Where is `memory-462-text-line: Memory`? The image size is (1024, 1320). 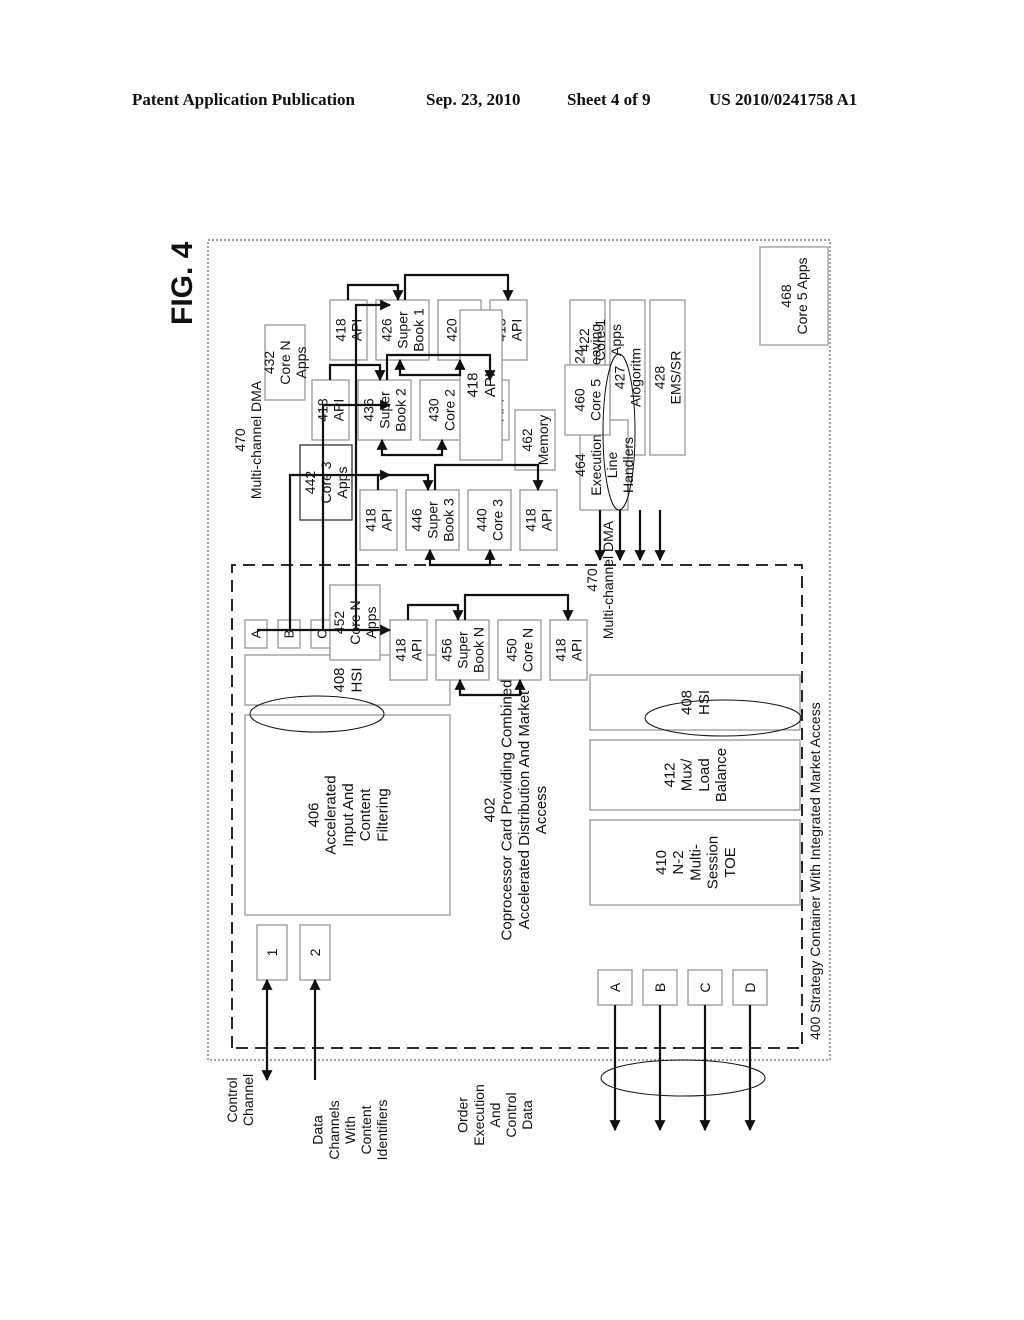 memory-462-text-line: Memory is located at coordinates (543, 440).